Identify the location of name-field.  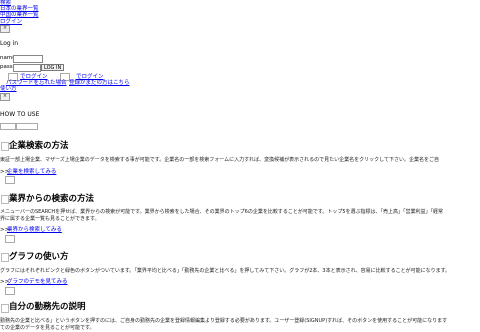
(28, 59).